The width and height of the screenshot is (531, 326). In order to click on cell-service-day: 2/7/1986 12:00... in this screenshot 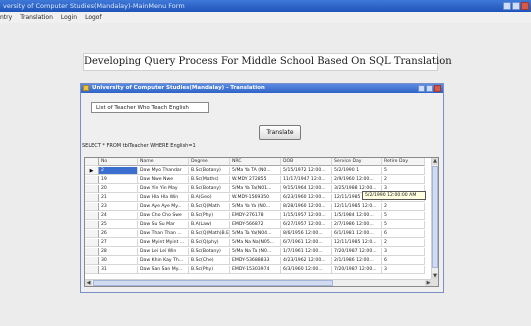, I will do `click(357, 225)`.